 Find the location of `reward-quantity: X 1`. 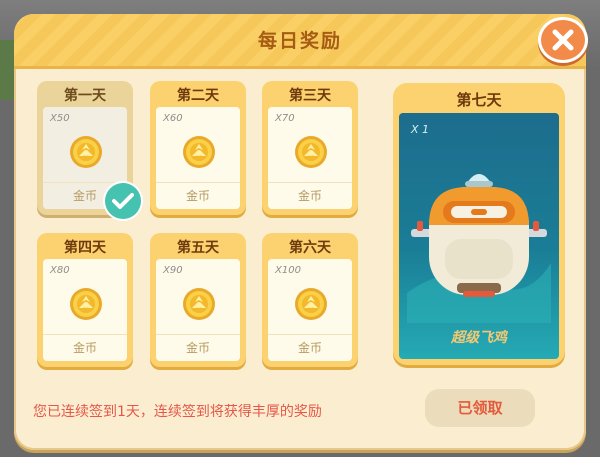

reward-quantity: X 1 is located at coordinates (420, 129).